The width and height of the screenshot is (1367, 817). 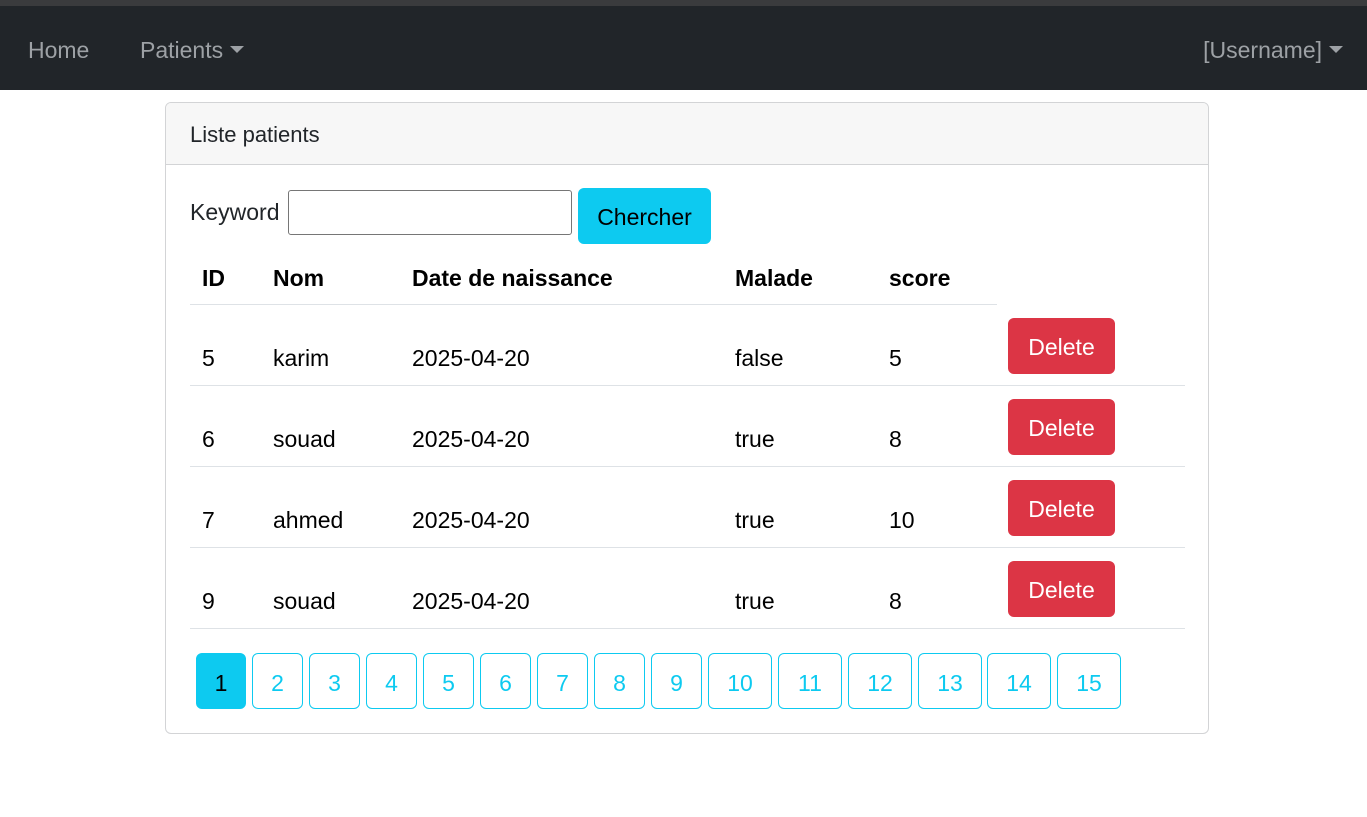 What do you see at coordinates (299, 278) in the screenshot?
I see `column-header-nom: Nom` at bounding box center [299, 278].